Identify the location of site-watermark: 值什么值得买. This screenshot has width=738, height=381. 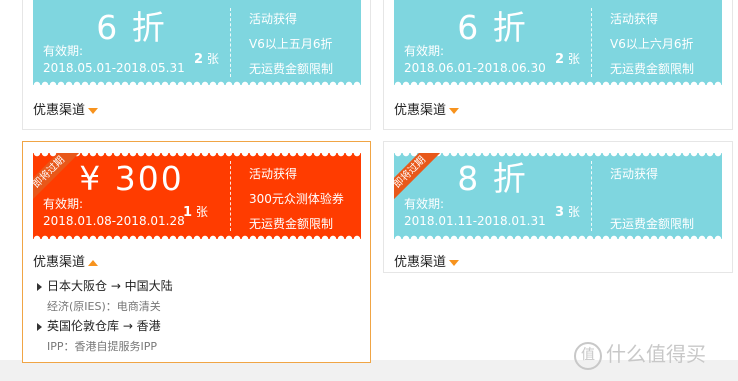
(640, 354).